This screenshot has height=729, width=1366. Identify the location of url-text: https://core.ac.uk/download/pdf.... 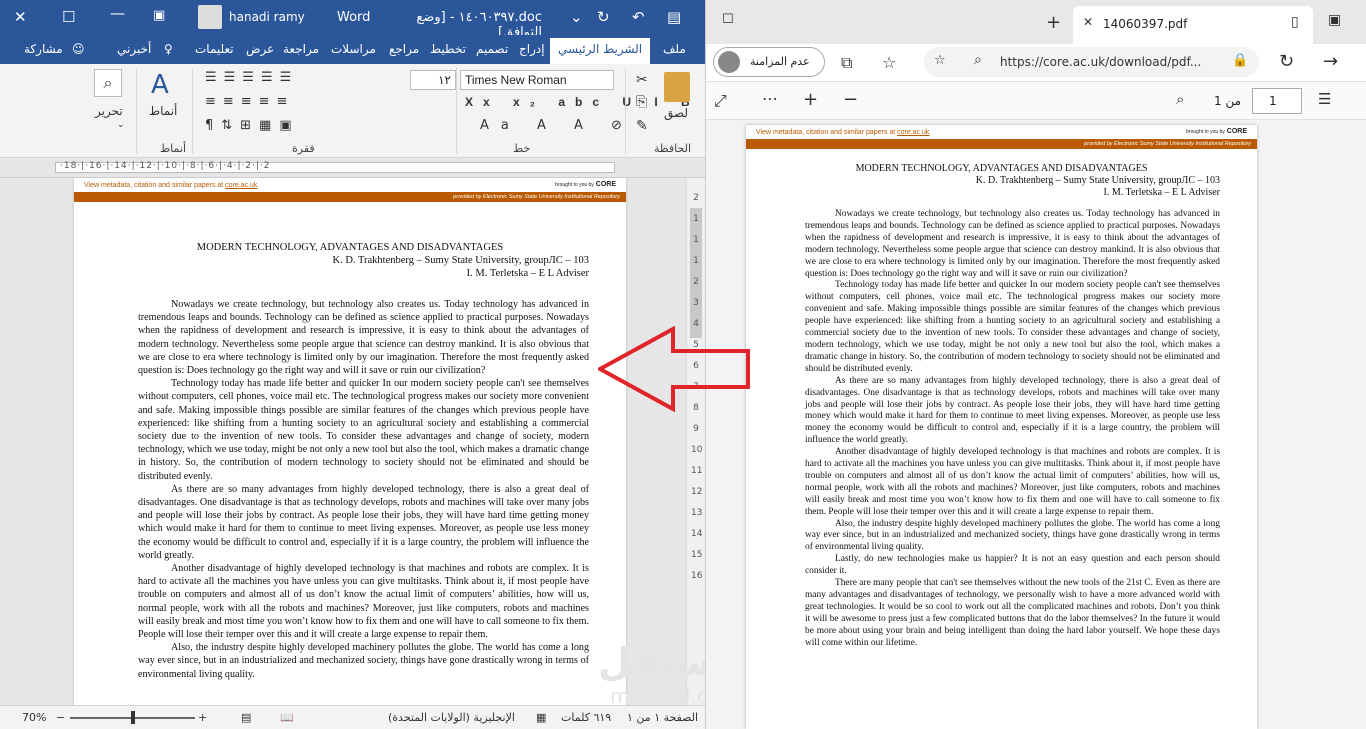
(1100, 62).